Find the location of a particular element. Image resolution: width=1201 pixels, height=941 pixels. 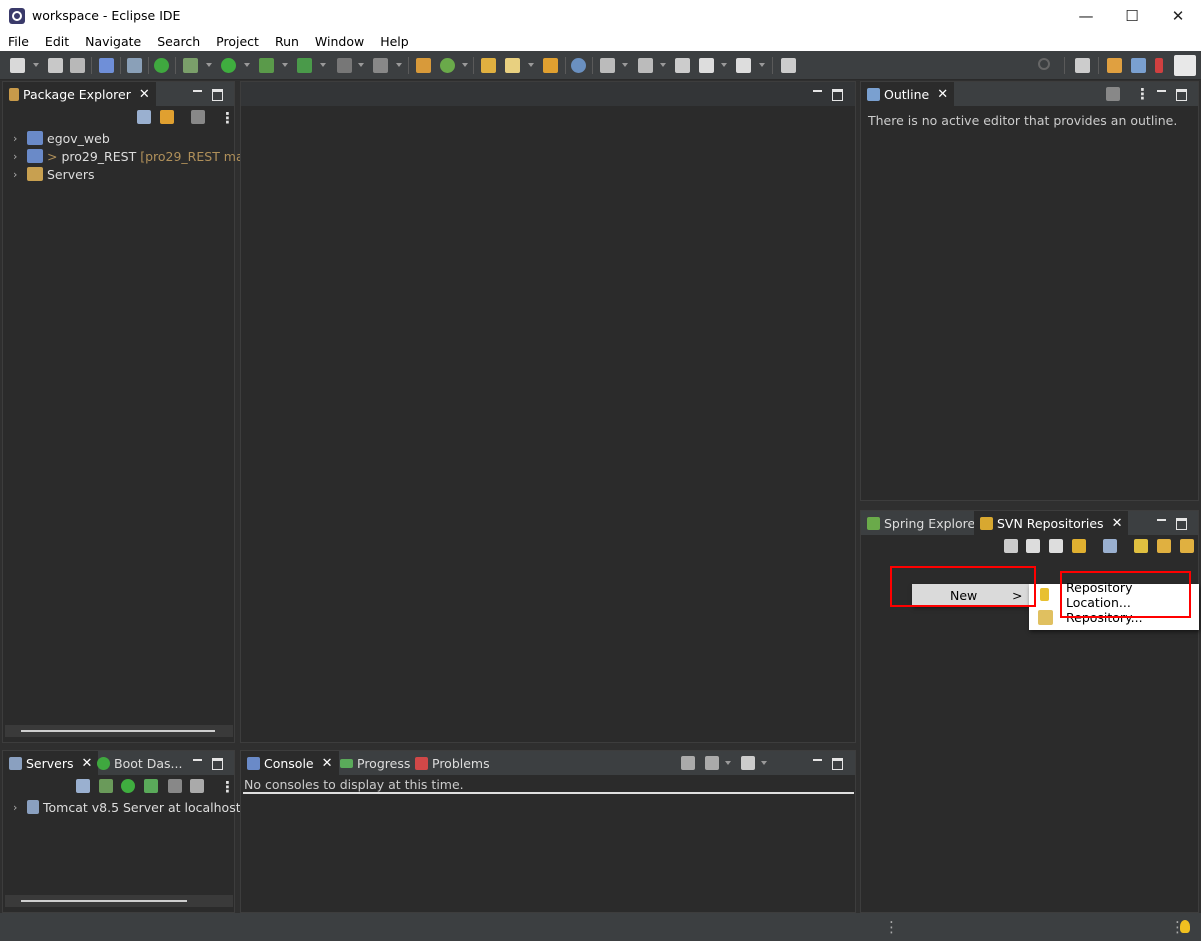

pin-console-icon is located at coordinates (688, 763).